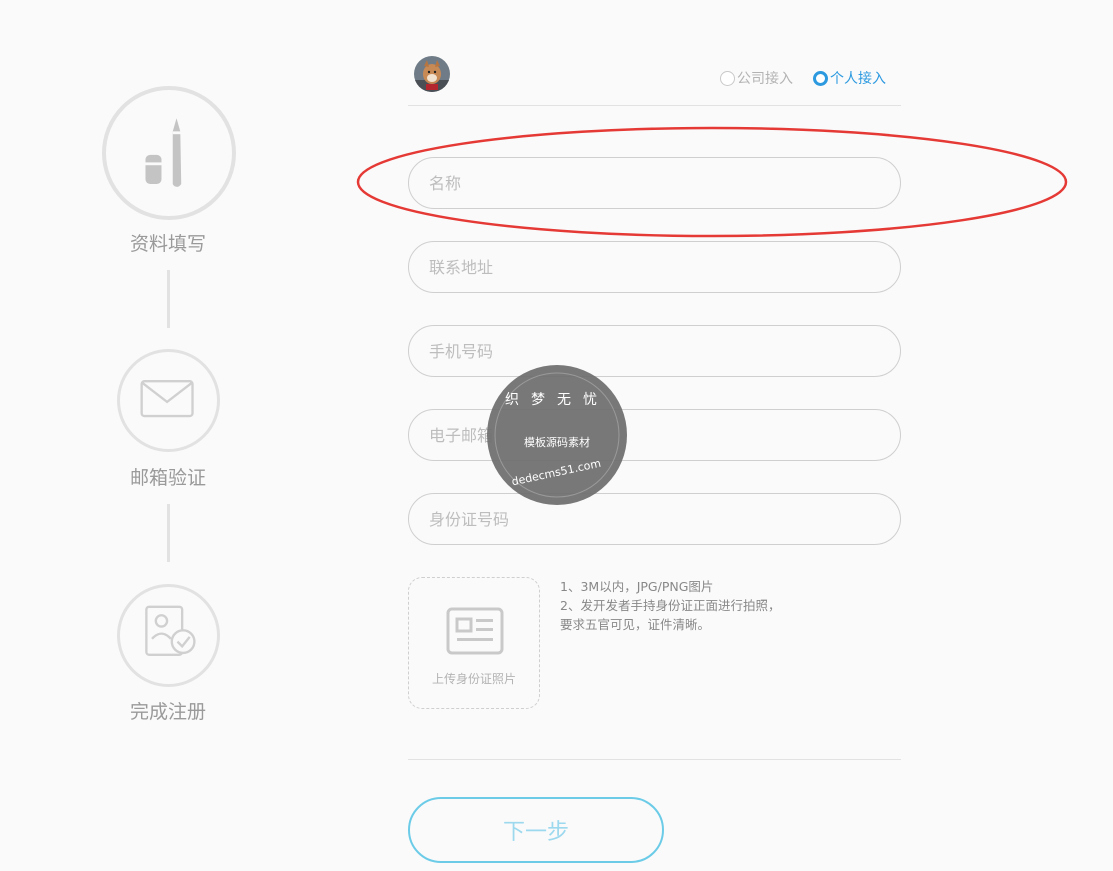  Describe the element at coordinates (654, 105) in the screenshot. I see `header-divider` at that location.